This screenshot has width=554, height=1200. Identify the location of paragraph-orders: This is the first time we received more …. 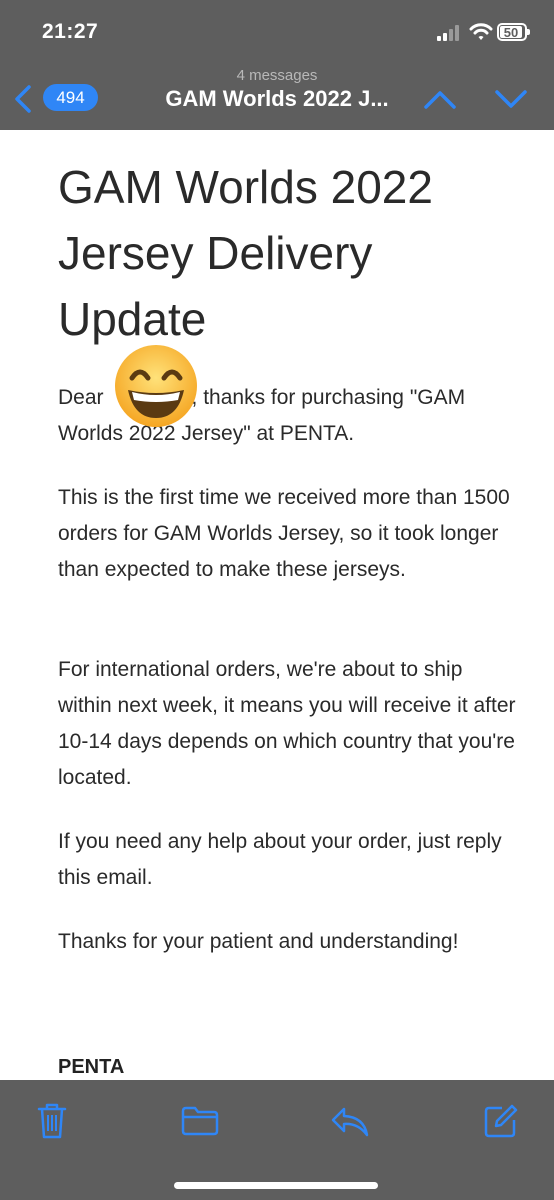
(284, 533).